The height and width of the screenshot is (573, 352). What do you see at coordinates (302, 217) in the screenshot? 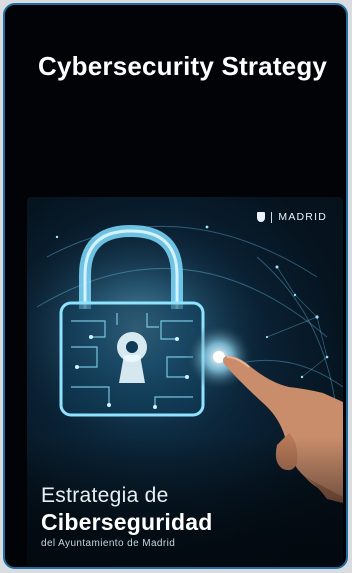
I see `brand-name: MADRID` at bounding box center [302, 217].